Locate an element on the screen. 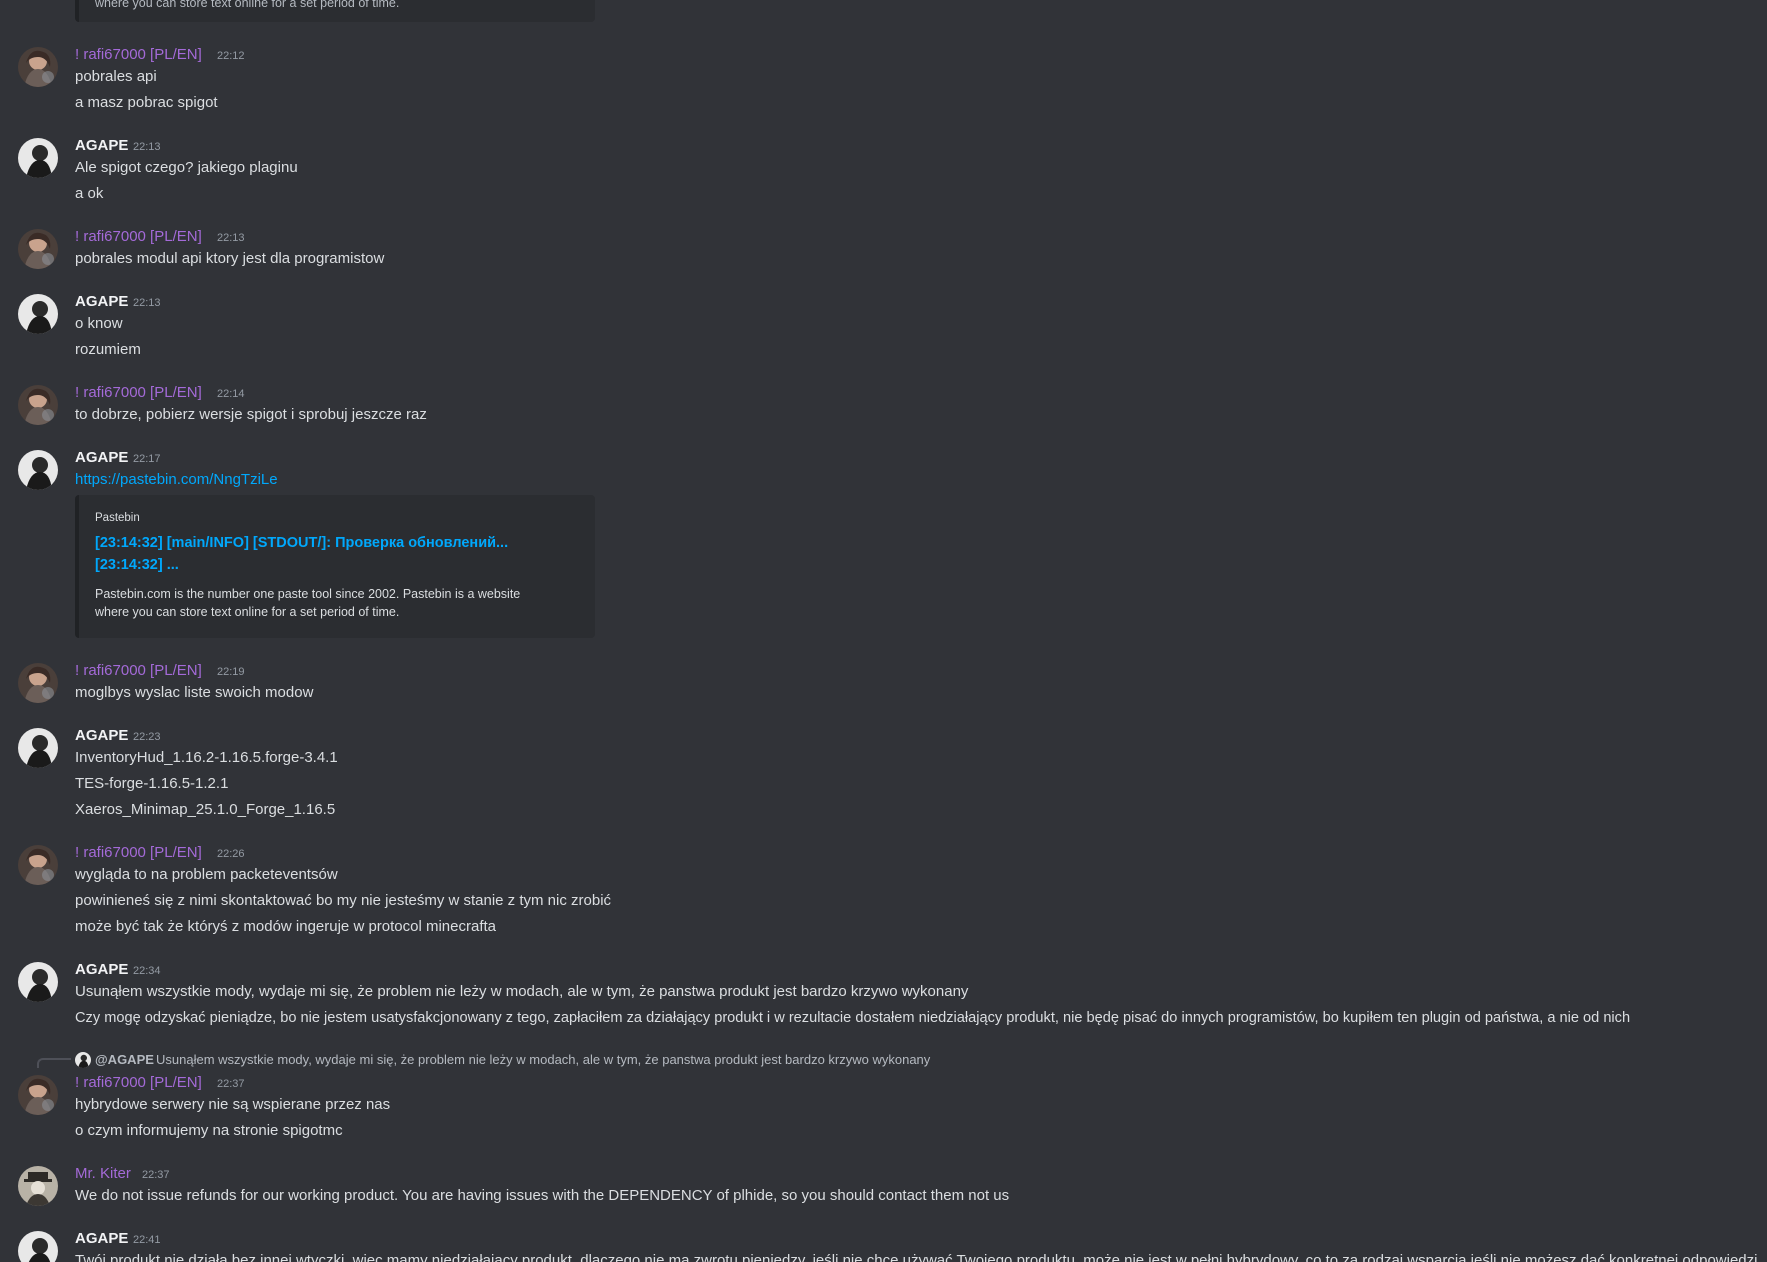 Image resolution: width=1767 pixels, height=1262 pixels. message-text: moglbys wyslac liste swoich modow is located at coordinates (194, 692).